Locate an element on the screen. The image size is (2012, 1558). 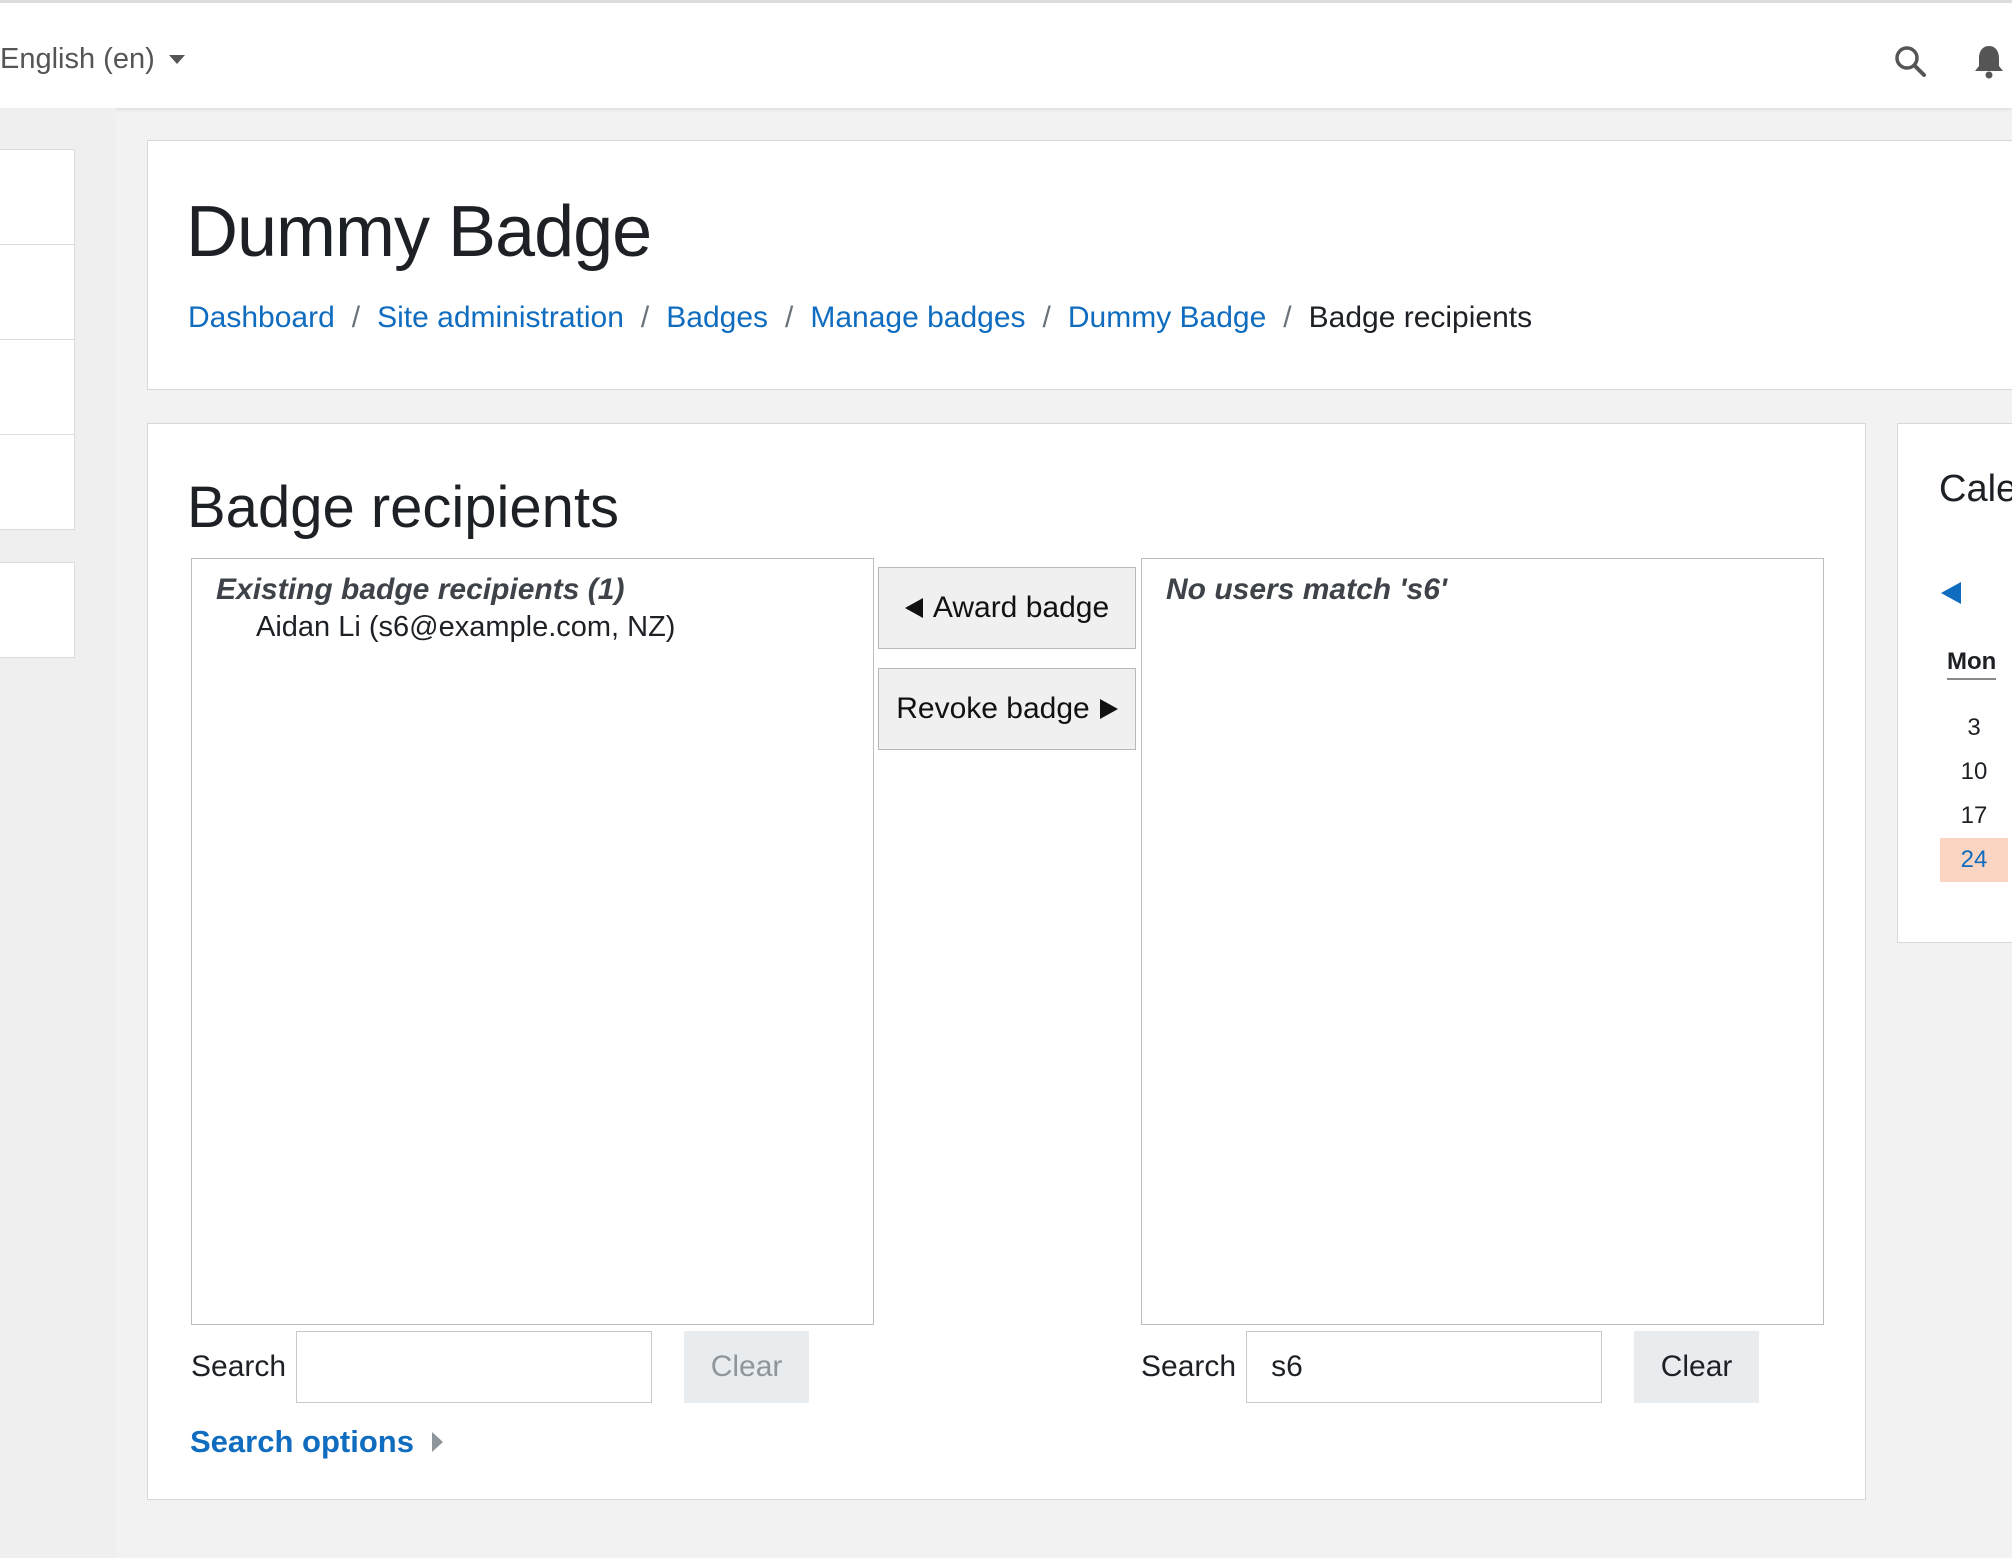
breadcrumb-site-administration: Site administration is located at coordinates (500, 318).